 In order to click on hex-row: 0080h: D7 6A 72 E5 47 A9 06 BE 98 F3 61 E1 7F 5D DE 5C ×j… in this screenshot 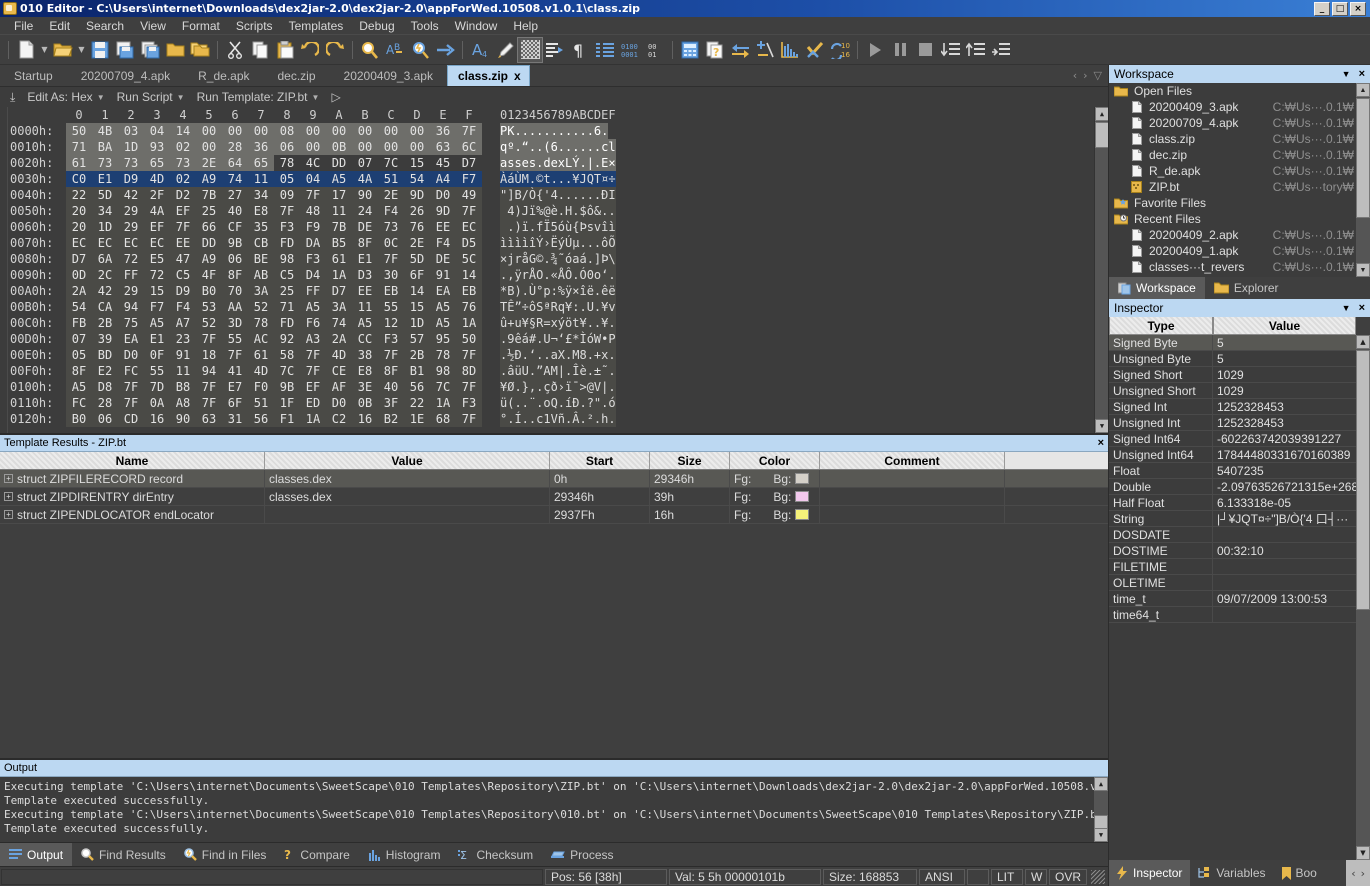, I will do `click(558, 259)`.